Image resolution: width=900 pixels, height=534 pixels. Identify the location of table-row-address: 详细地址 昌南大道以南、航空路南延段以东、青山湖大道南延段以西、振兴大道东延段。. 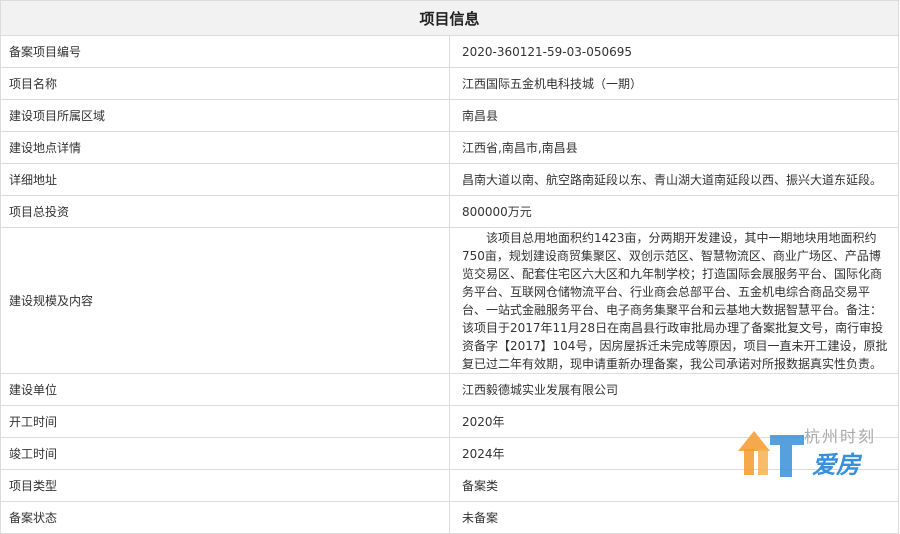
(449, 179).